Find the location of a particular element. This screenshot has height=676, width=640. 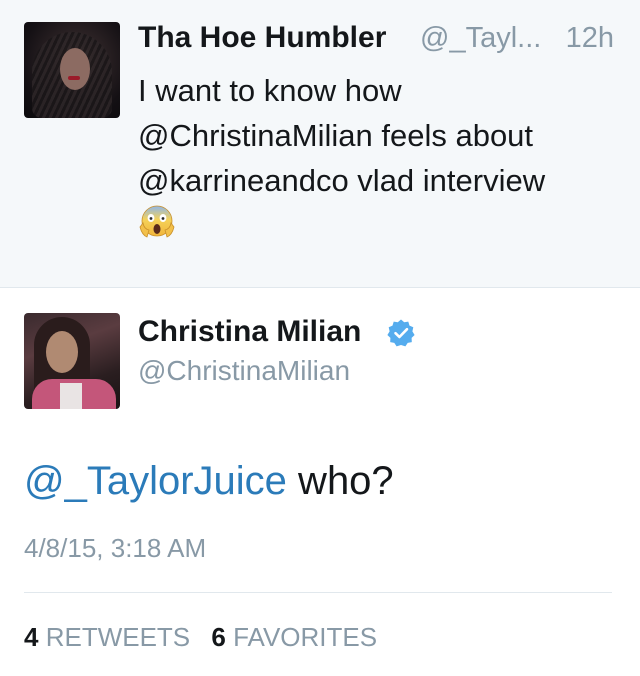

parent-avatar is located at coordinates (72, 70).